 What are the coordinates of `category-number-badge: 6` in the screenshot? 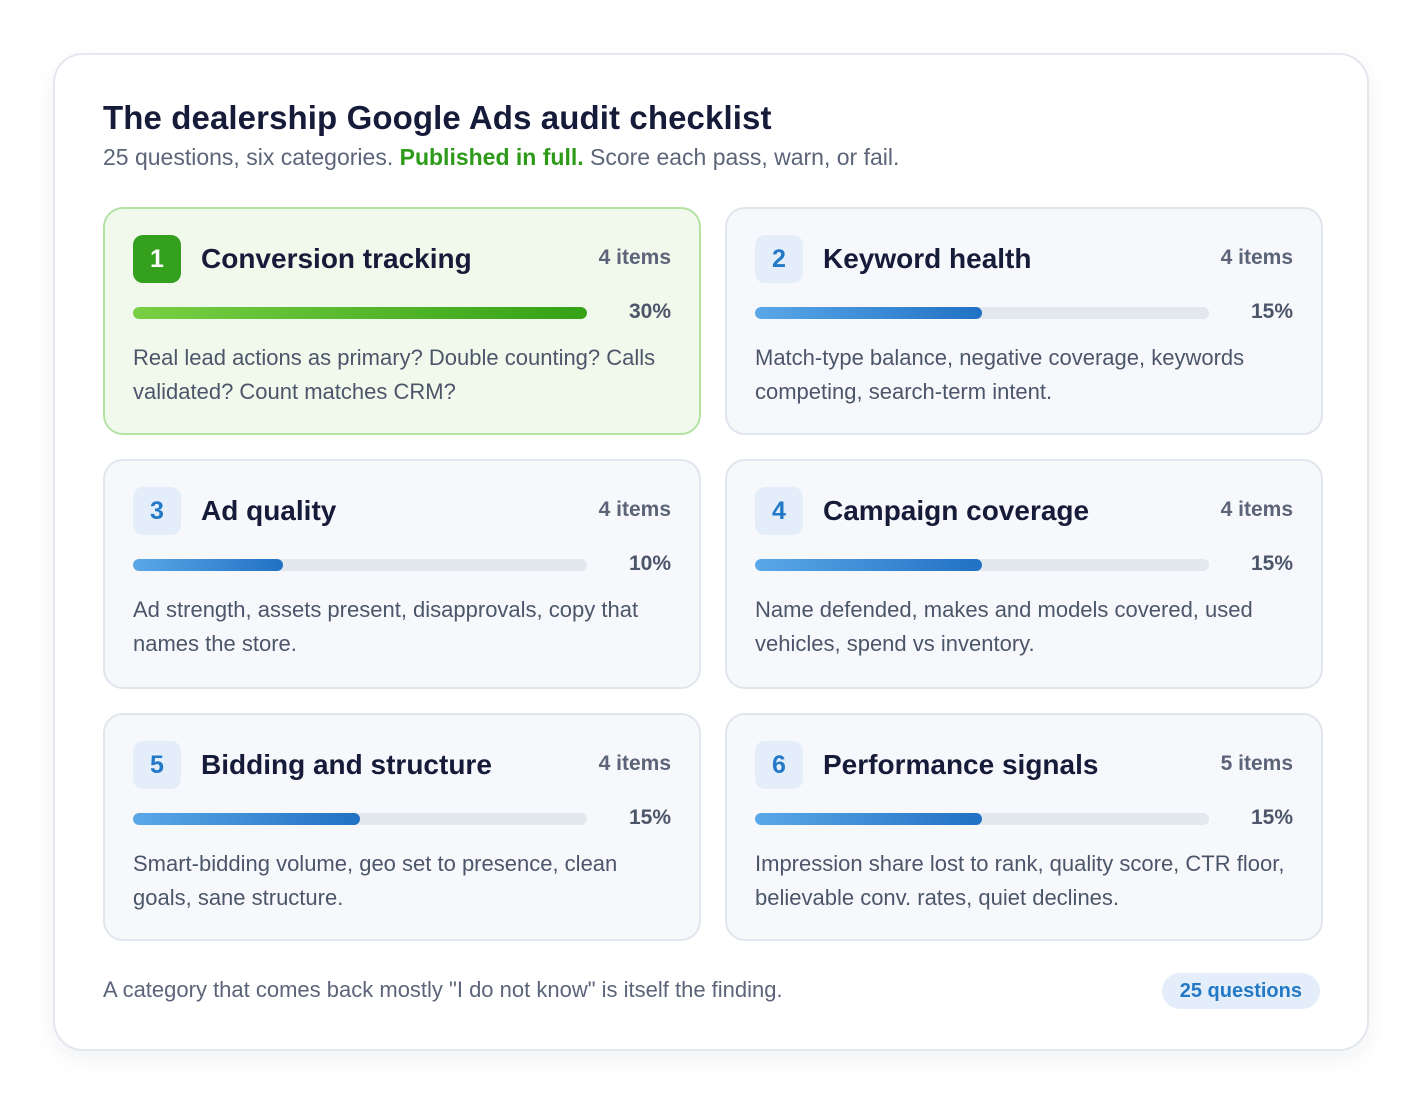 It's located at (779, 765).